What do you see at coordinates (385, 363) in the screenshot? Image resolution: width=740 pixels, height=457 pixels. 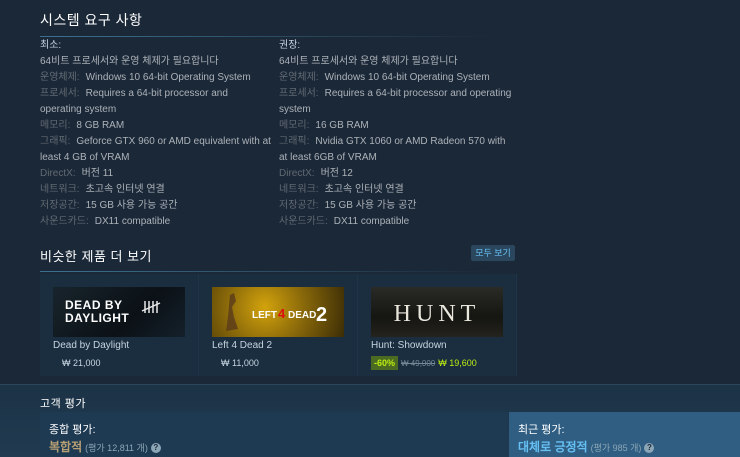 I see `discount-percent: -60%` at bounding box center [385, 363].